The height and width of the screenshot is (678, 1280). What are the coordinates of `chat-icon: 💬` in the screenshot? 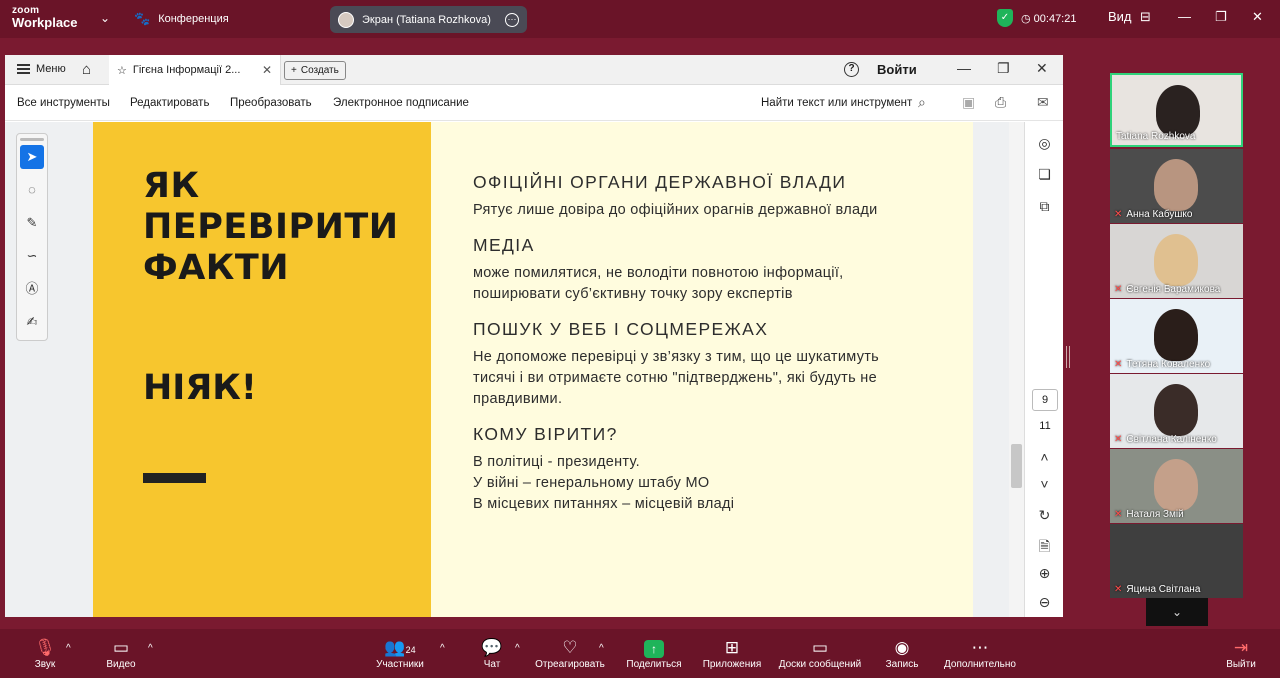 It's located at (492, 647).